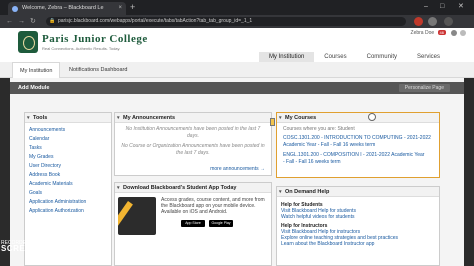 The image size is (474, 266). I want to click on lock-icon: 🔒, so click(52, 21).